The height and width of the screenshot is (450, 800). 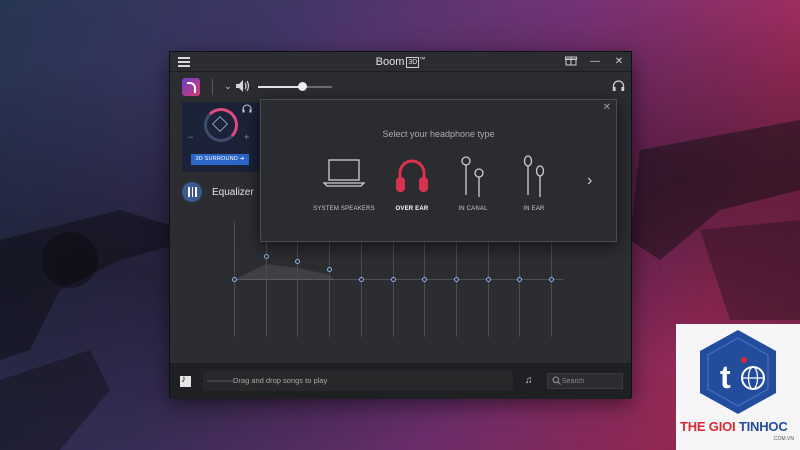 I want to click on gift-icon, so click(x=571, y=62).